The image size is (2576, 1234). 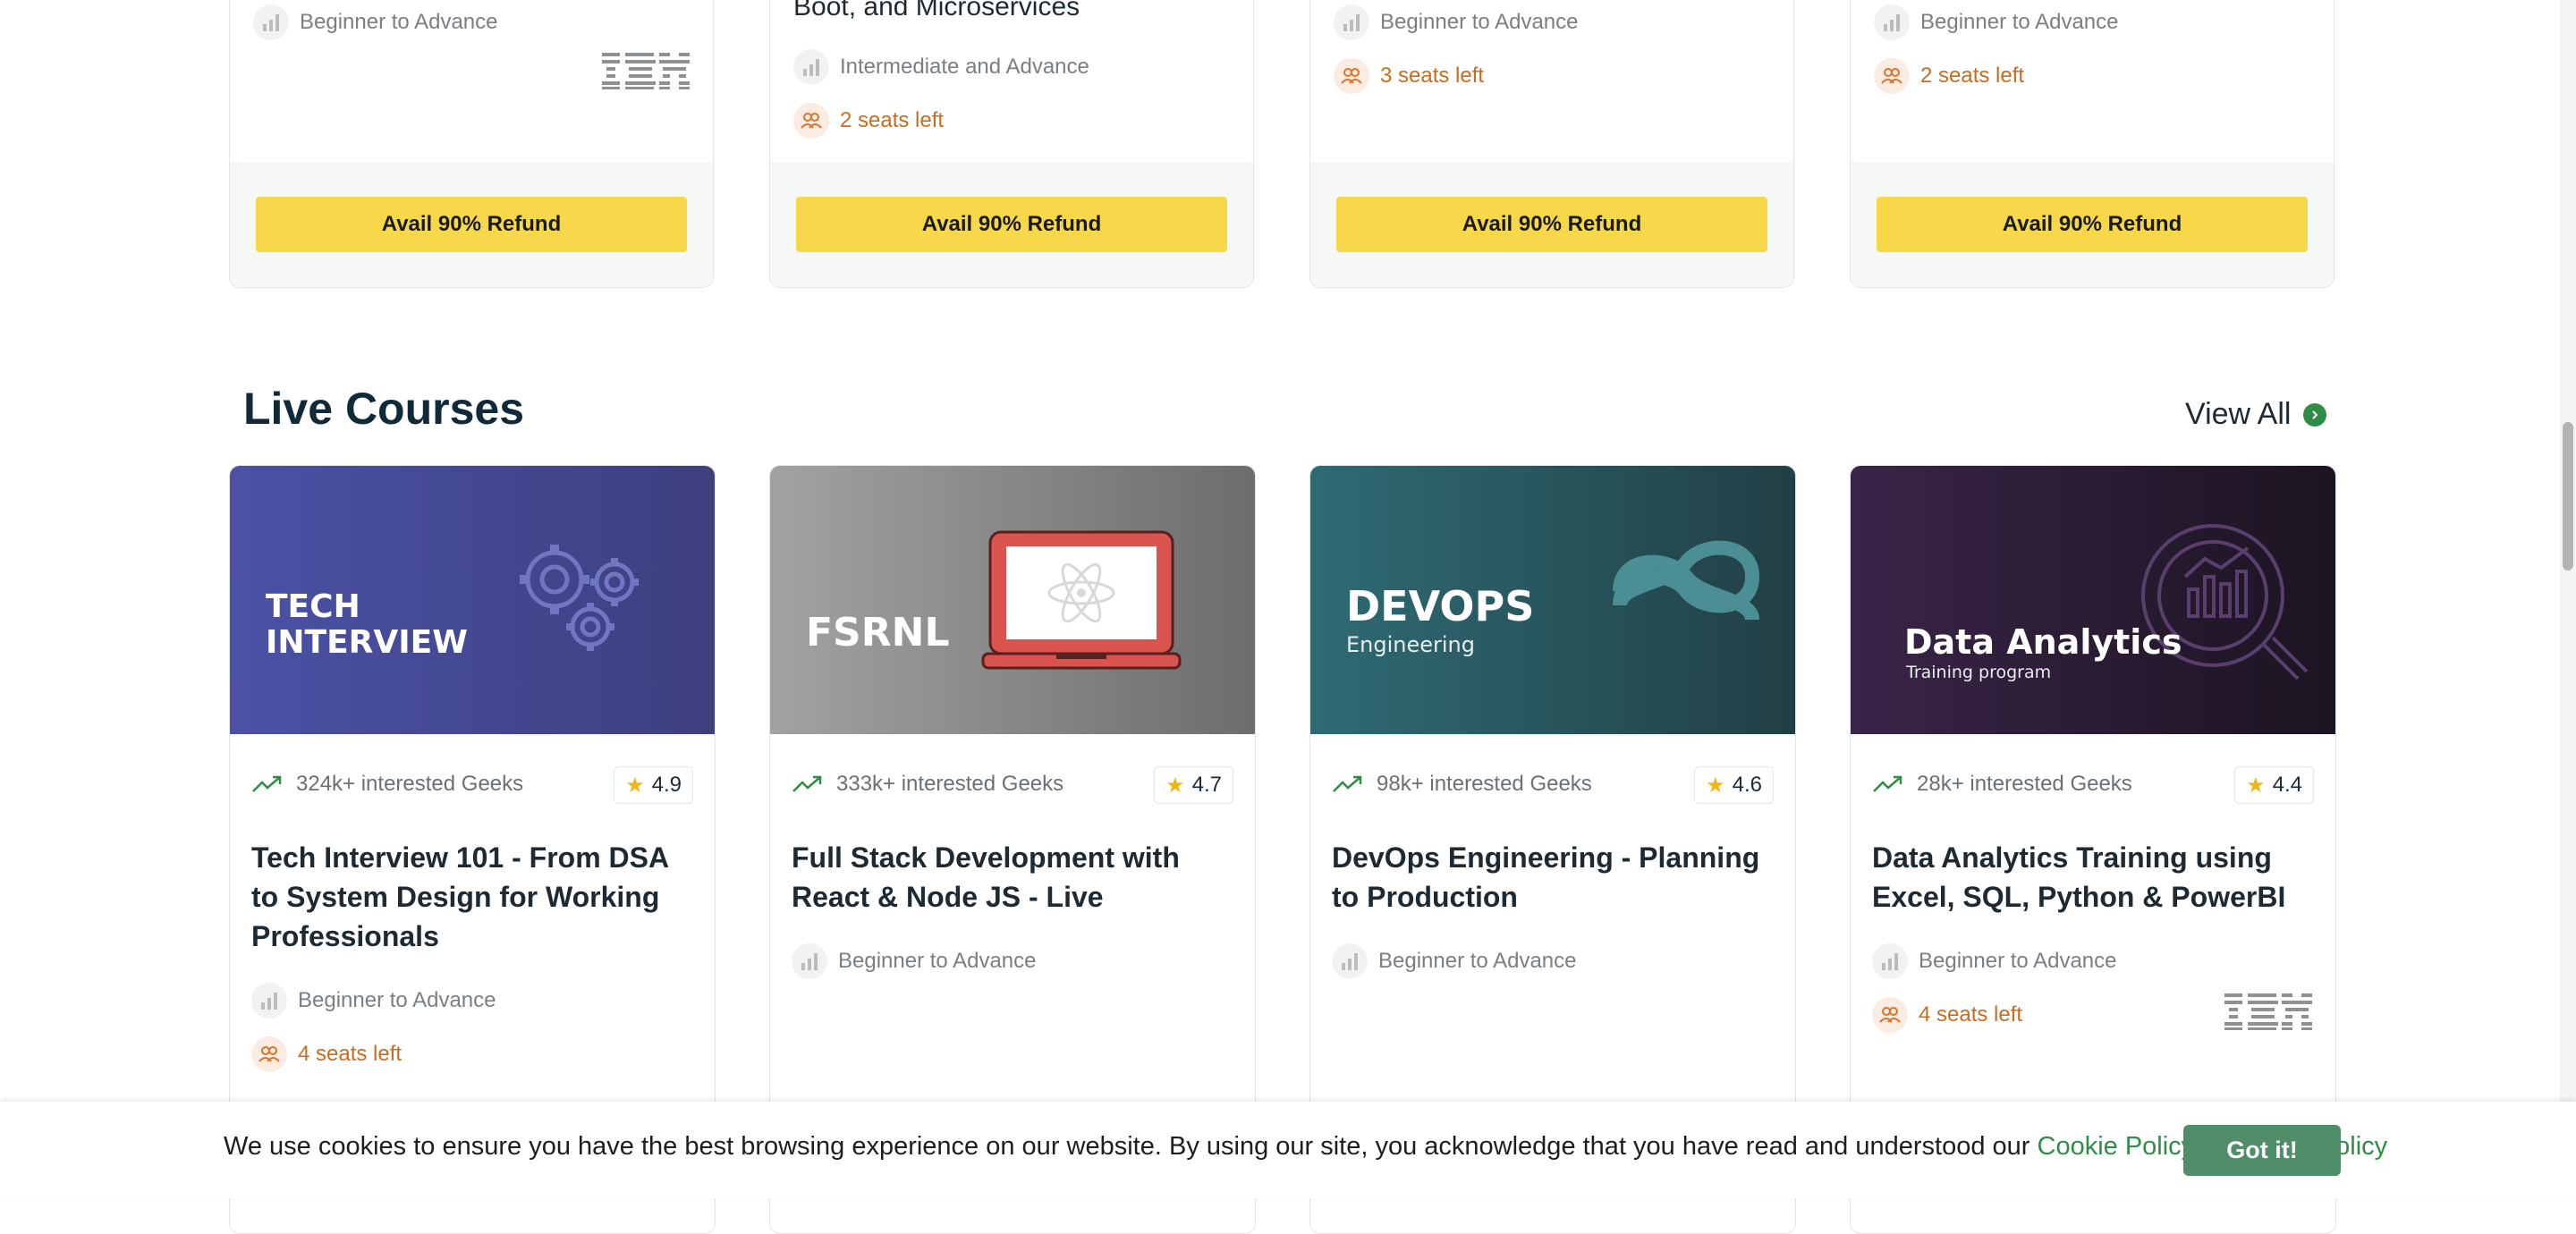 What do you see at coordinates (1979, 672) in the screenshot?
I see `banner-subtitle: Training program` at bounding box center [1979, 672].